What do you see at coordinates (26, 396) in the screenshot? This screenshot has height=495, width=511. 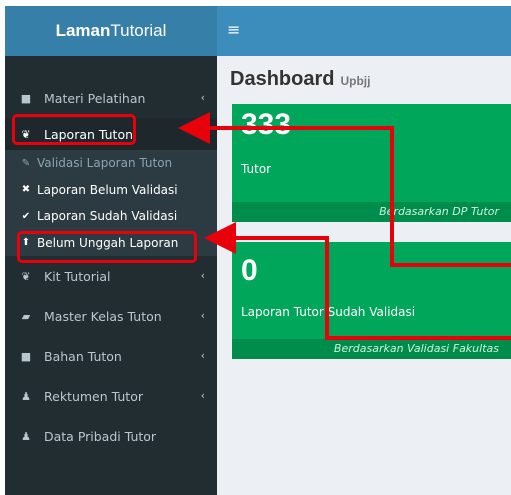 I see `user-plus-icon: ♟` at bounding box center [26, 396].